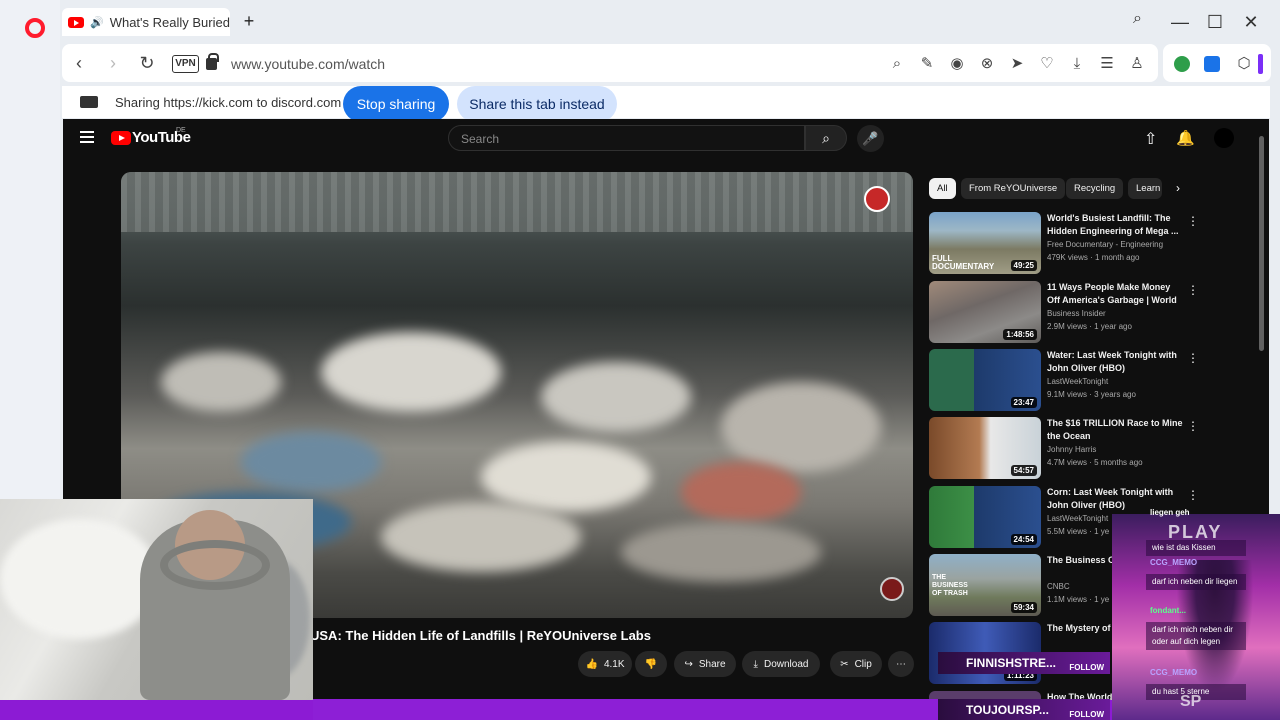 The height and width of the screenshot is (720, 1280). I want to click on chat-footer: SP, so click(1191, 701).